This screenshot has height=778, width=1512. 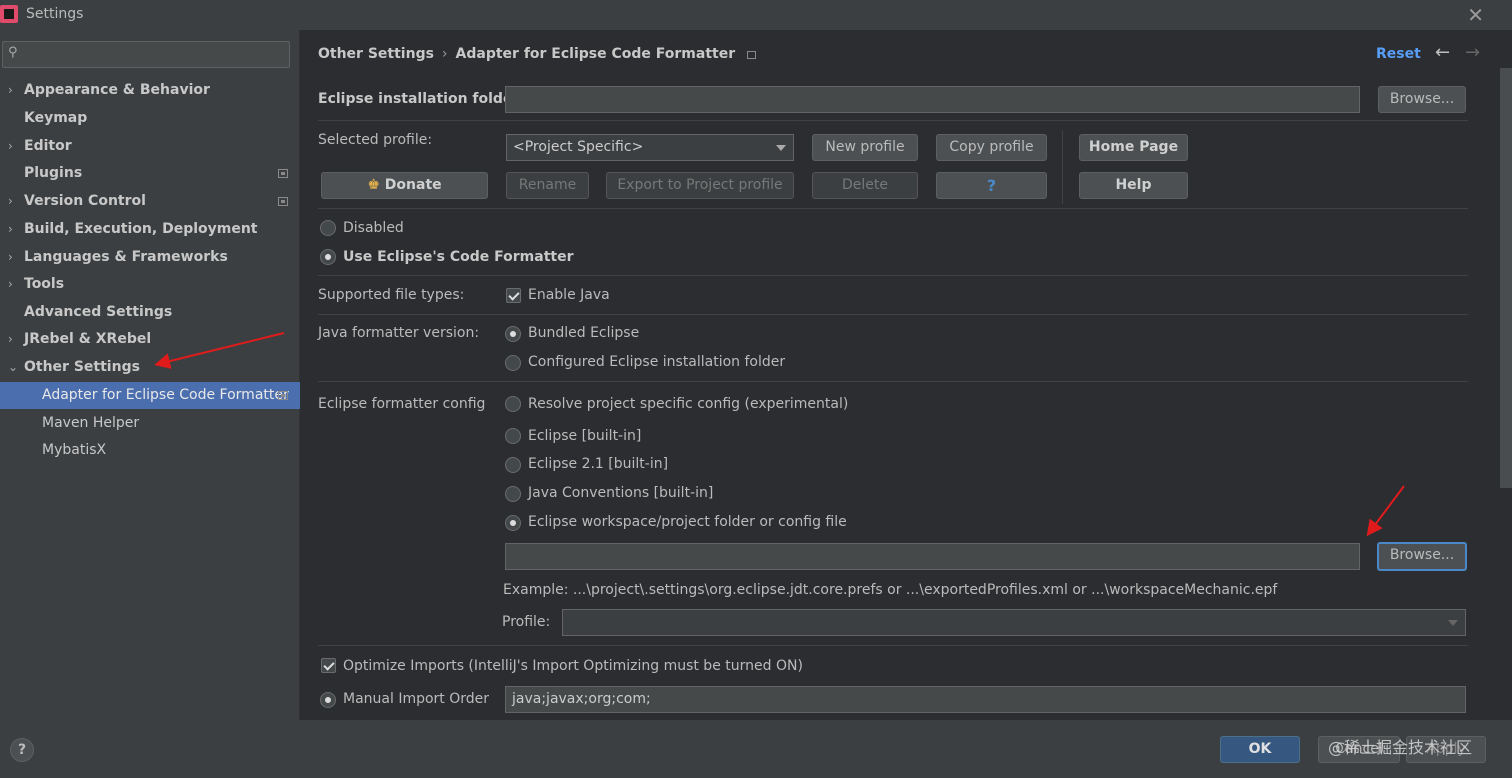 What do you see at coordinates (513, 363) in the screenshot?
I see `configured-folder-radio` at bounding box center [513, 363].